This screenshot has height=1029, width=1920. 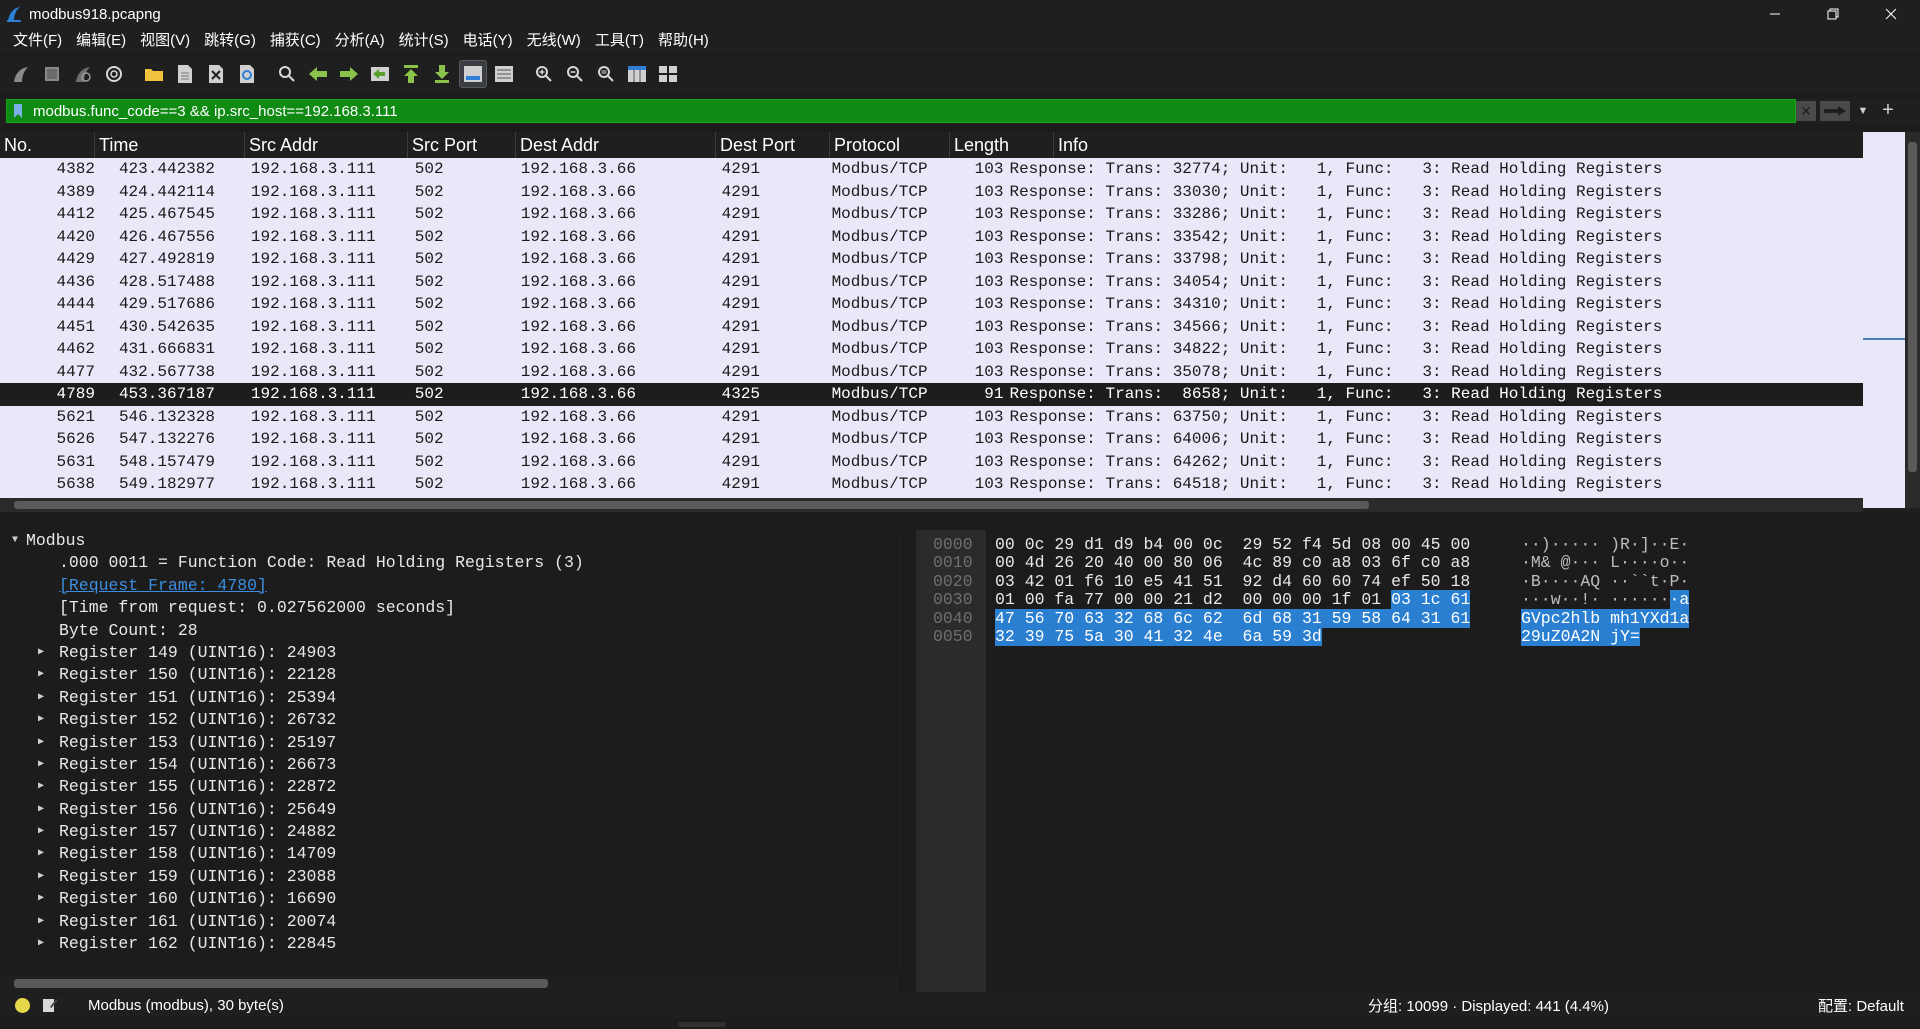 I want to click on detail-tree-item: Byte Count: 28, so click(x=449, y=631).